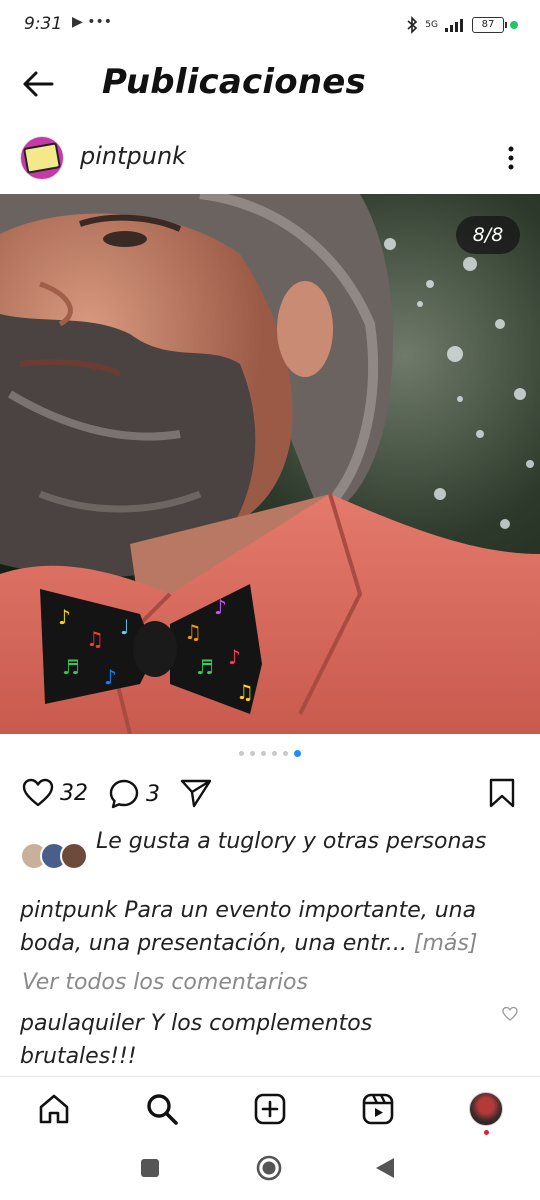 The image size is (540, 1200). I want to click on circle-icon, so click(269, 1168).